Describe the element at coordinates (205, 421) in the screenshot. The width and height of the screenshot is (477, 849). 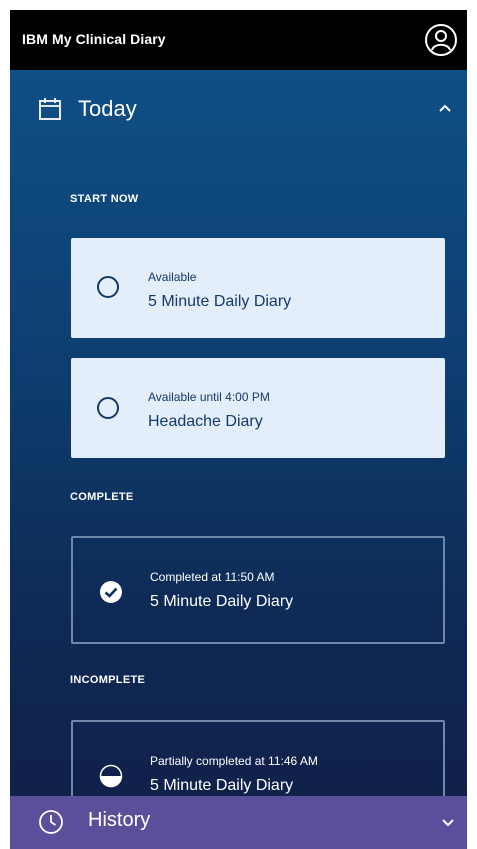
I see `card-title: Headache Diary` at that location.